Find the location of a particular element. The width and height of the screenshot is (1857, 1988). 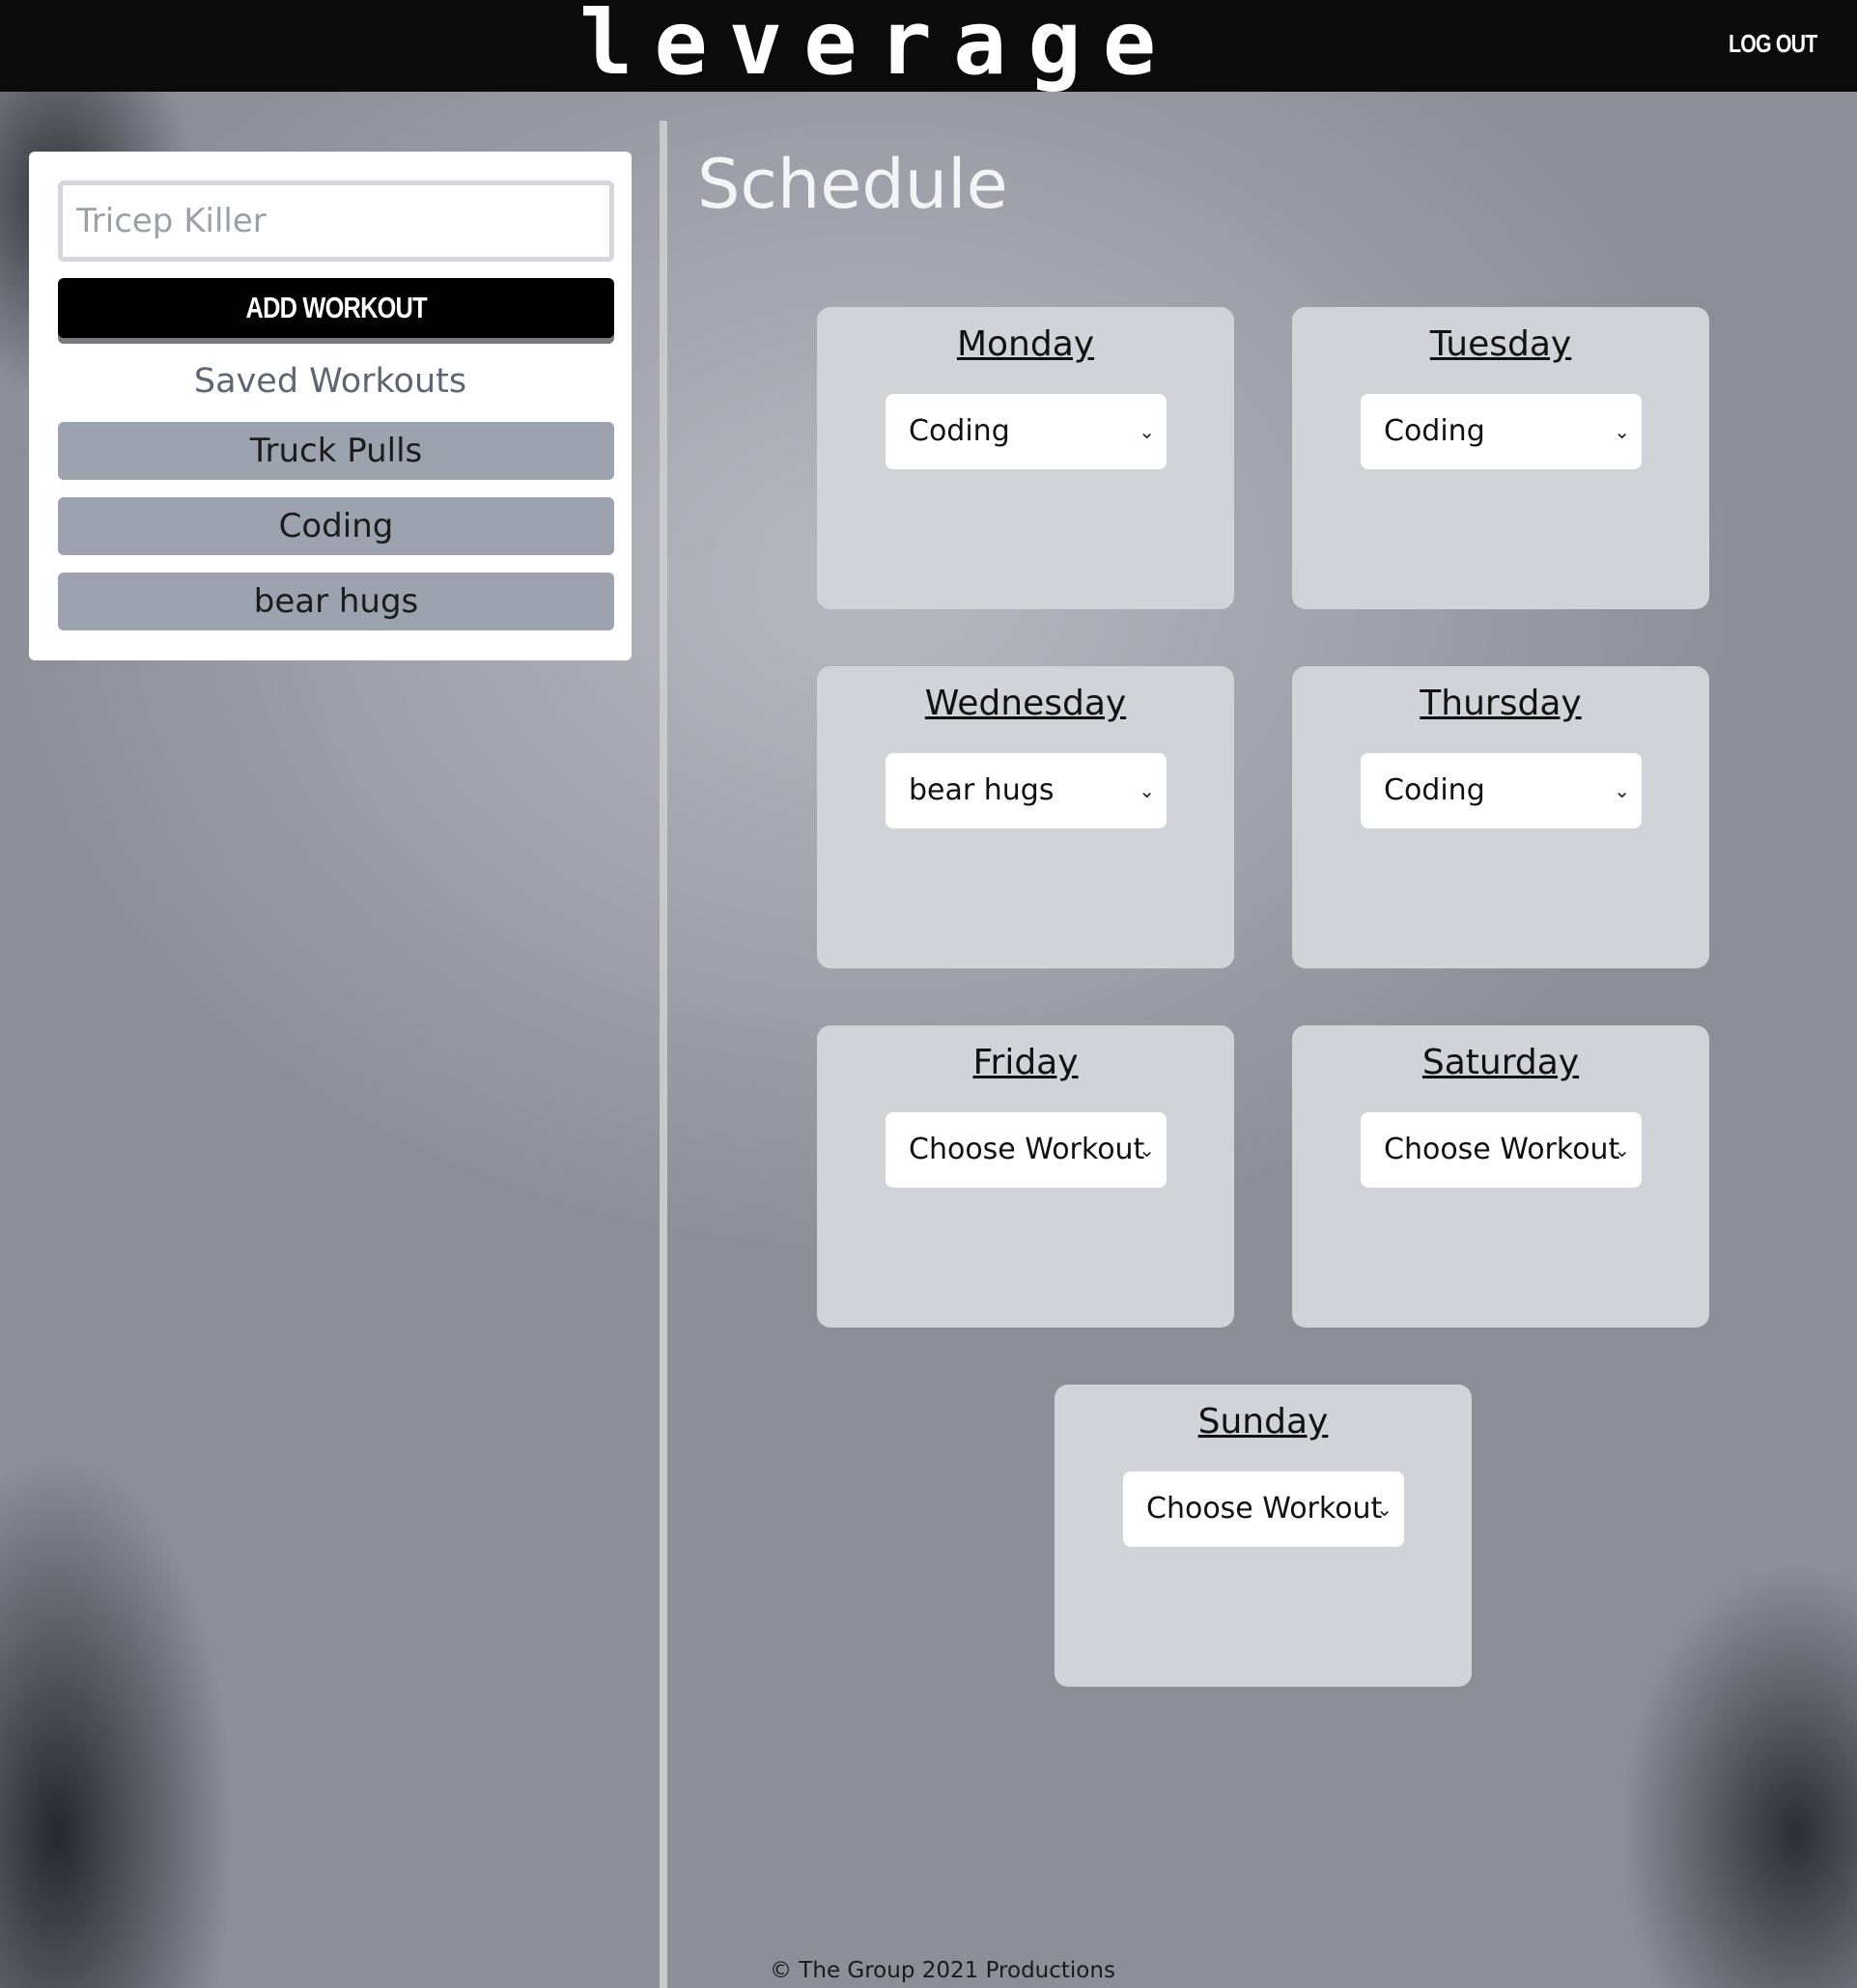

day-name: Tuesday is located at coordinates (1500, 344).